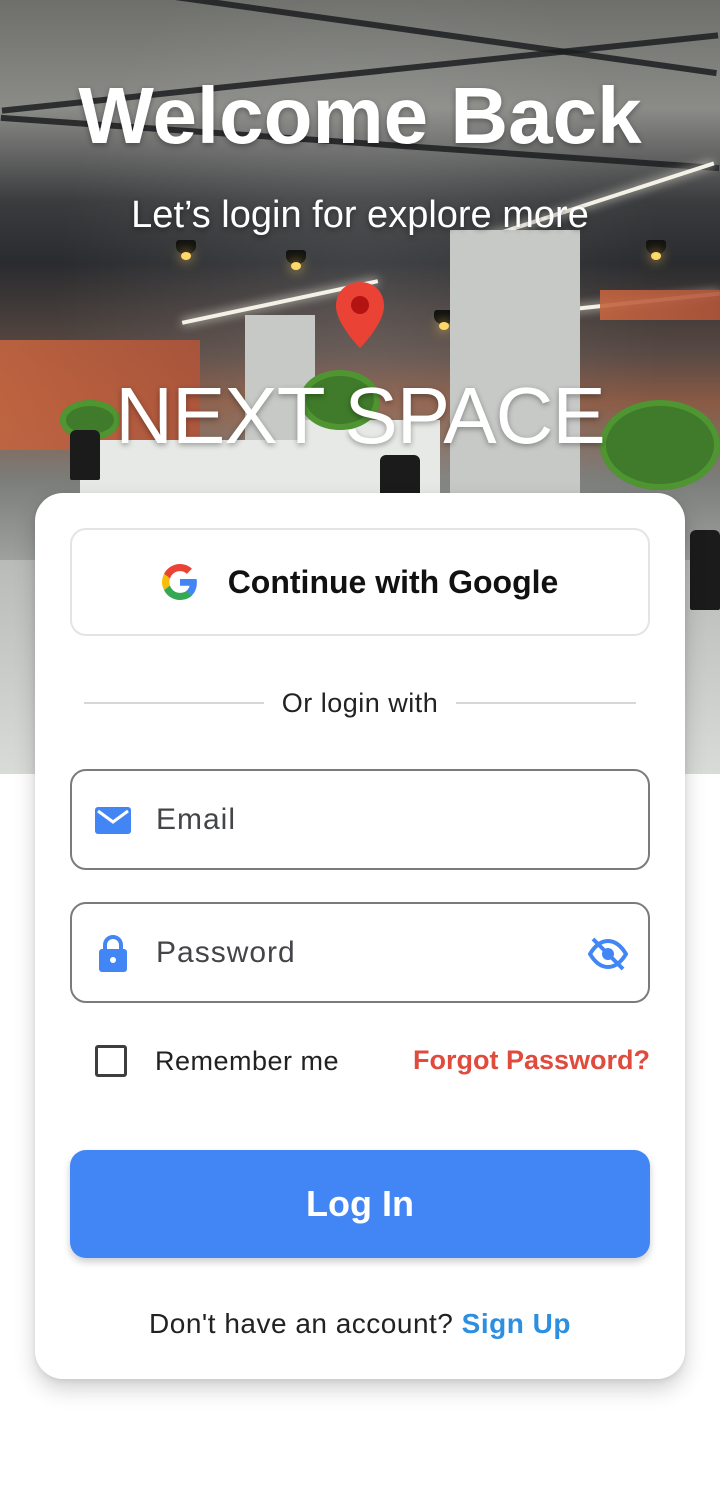 This screenshot has height=1507, width=720. Describe the element at coordinates (247, 1060) in the screenshot. I see `remember-me-label: Remember me` at that location.